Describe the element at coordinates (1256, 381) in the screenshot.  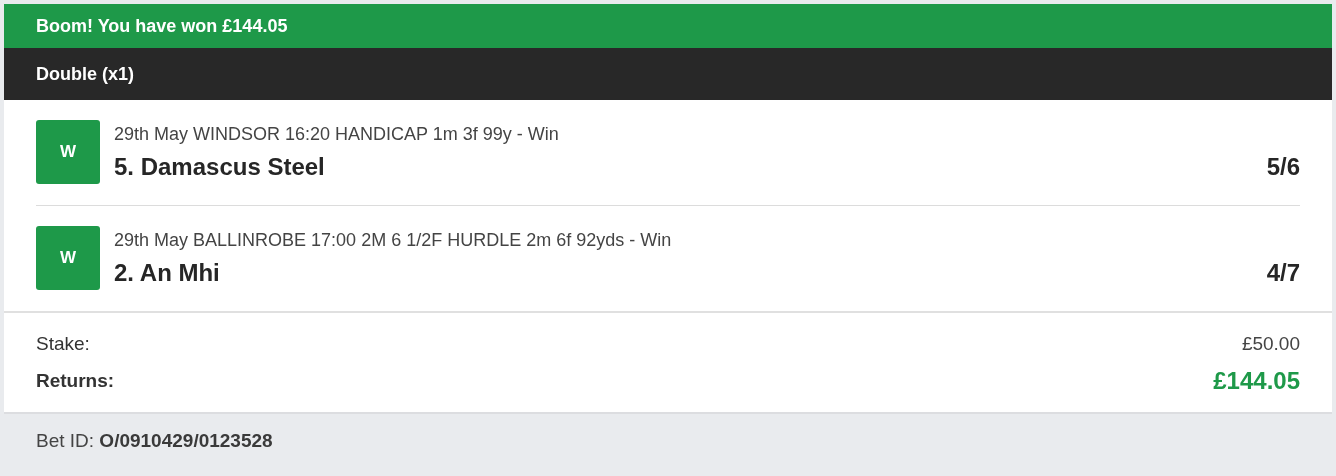
I see `summary-value: £144.05` at that location.